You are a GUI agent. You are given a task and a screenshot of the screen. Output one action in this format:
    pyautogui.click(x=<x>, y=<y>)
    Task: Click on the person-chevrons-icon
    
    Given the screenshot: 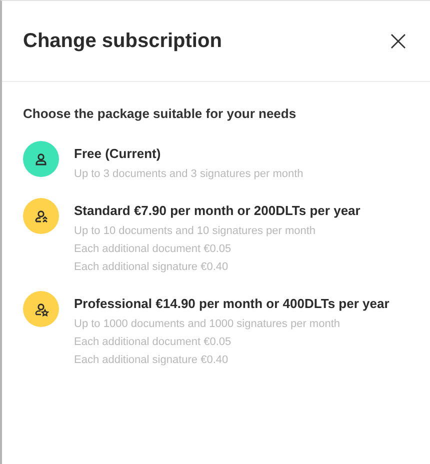 What is the action you would take?
    pyautogui.click(x=41, y=216)
    